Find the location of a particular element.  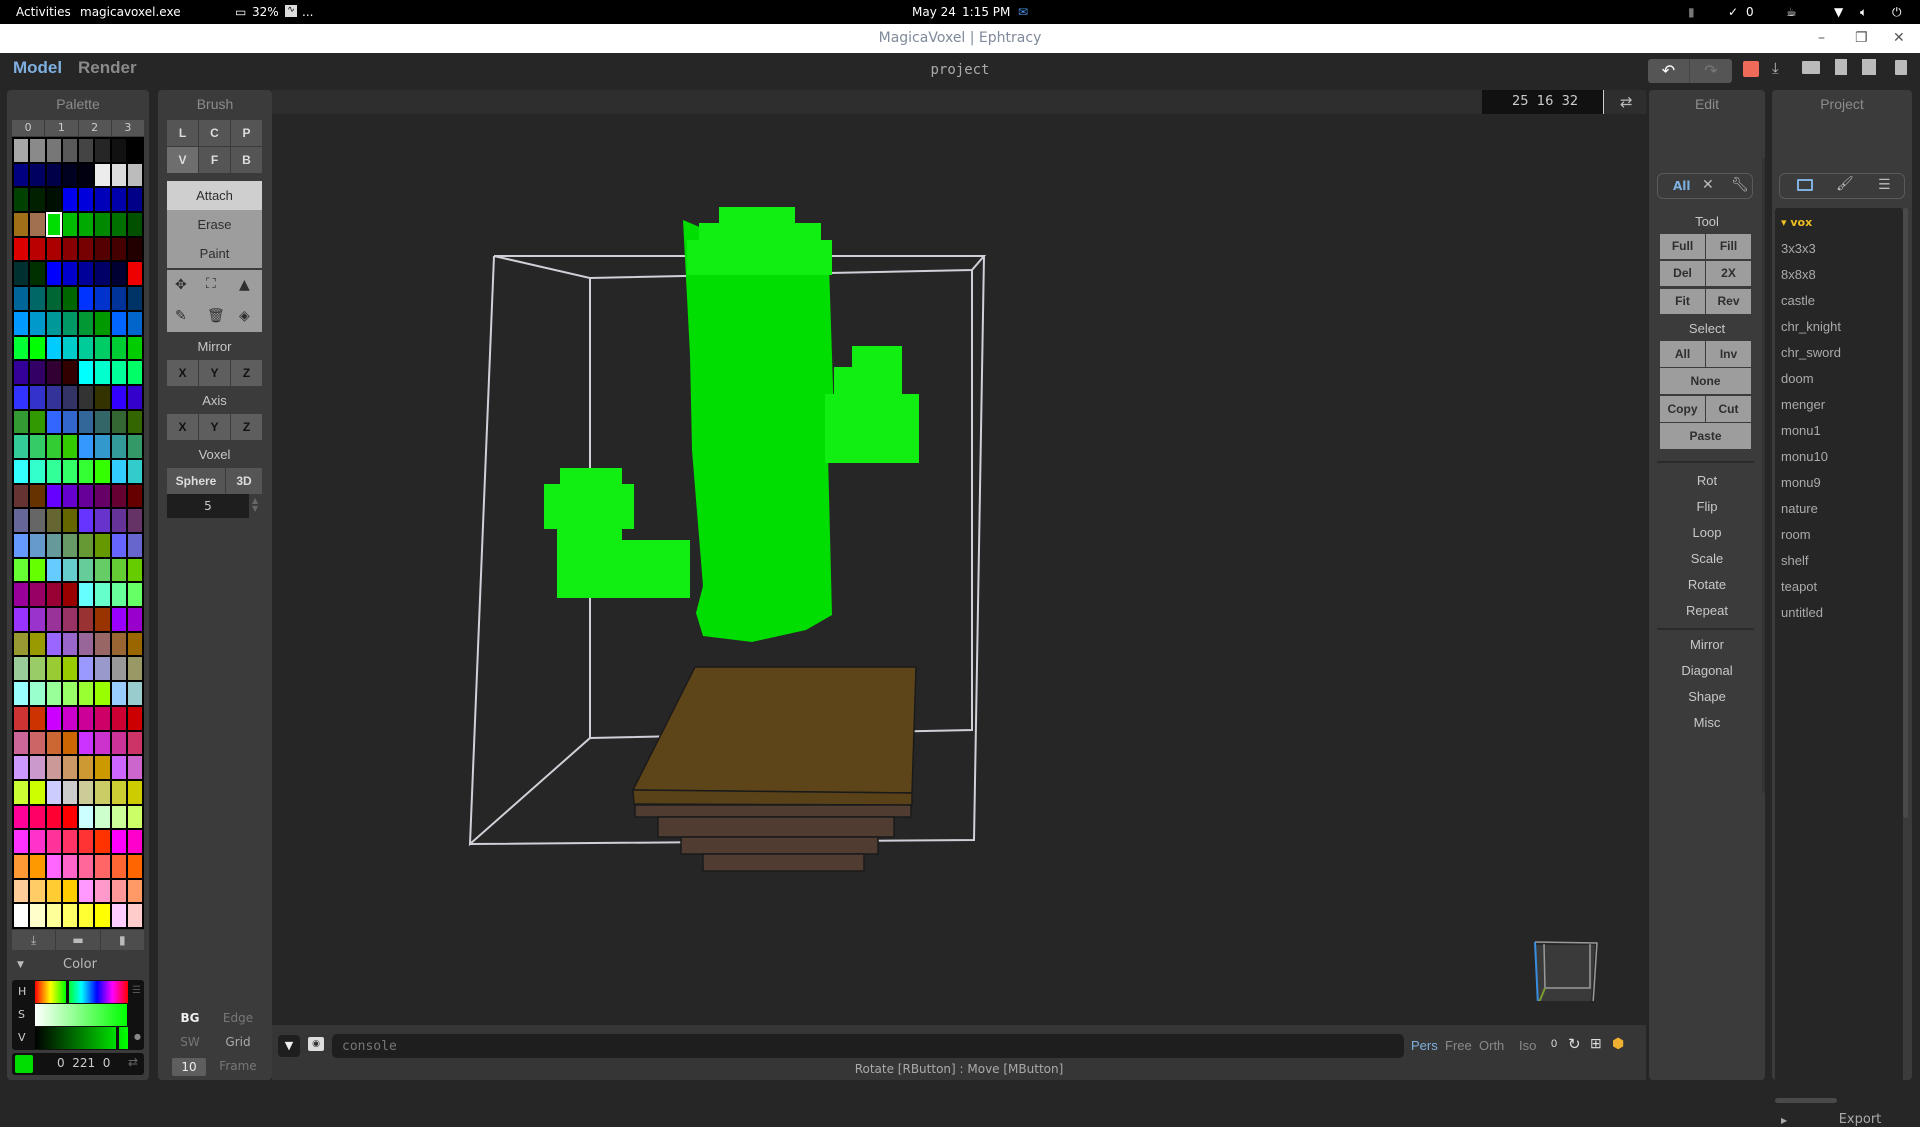

console-toggle-icon: ▼ is located at coordinates (289, 1046).